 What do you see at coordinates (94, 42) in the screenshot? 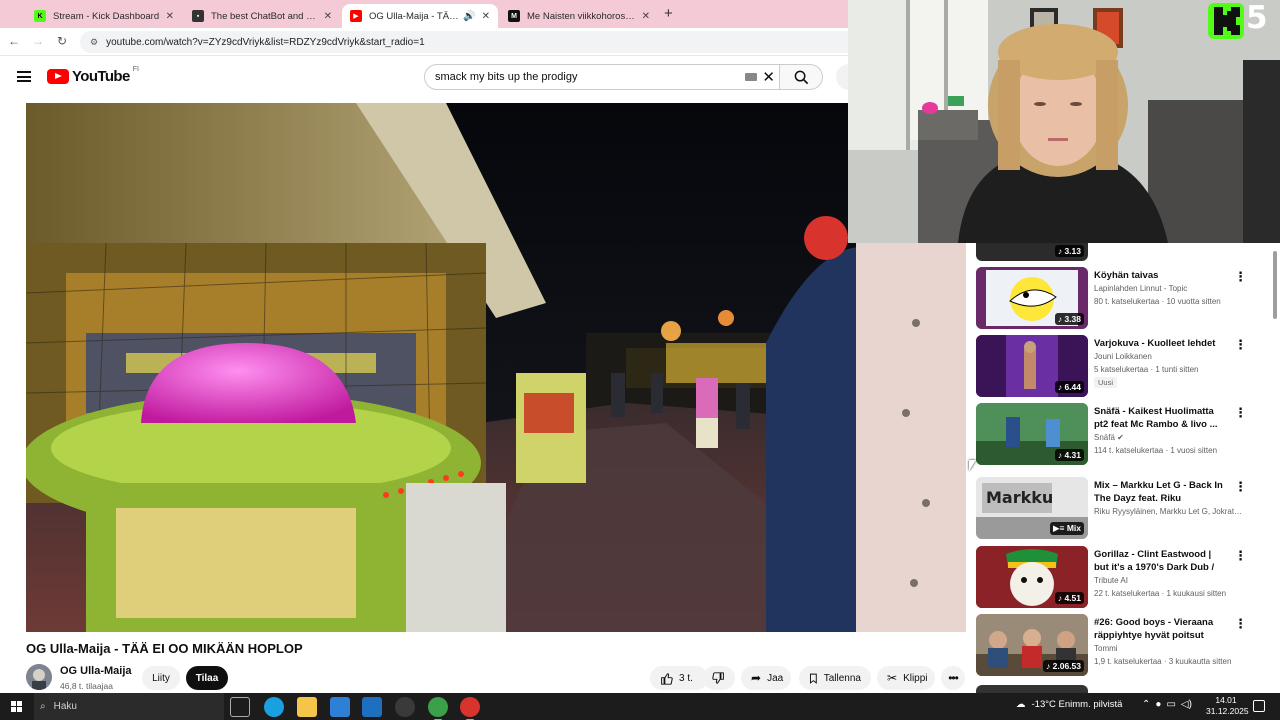
I see `site-info-icon: ⚙` at bounding box center [94, 42].